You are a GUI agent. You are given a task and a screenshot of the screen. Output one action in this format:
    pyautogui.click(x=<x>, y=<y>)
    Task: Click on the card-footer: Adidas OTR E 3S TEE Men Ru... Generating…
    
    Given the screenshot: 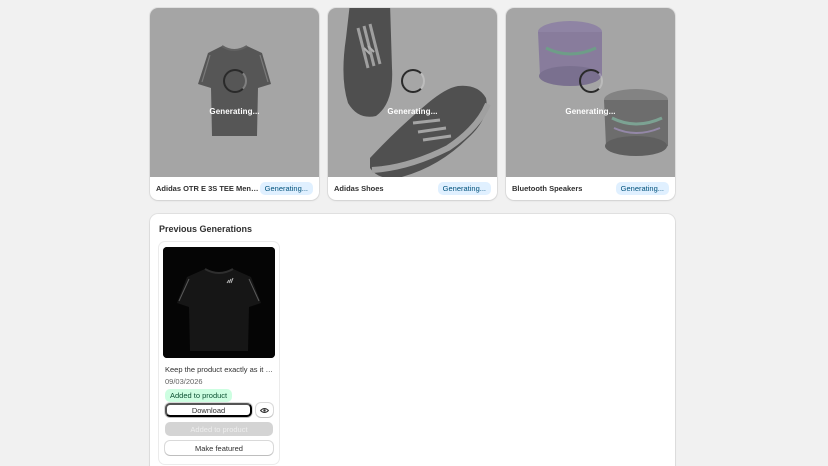 What is the action you would take?
    pyautogui.click(x=234, y=188)
    